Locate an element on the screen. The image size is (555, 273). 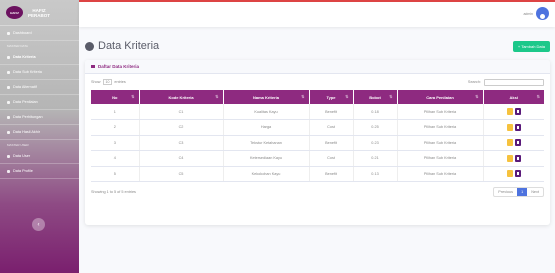
card-title: Daftar Data Kriteria is located at coordinates (119, 66).